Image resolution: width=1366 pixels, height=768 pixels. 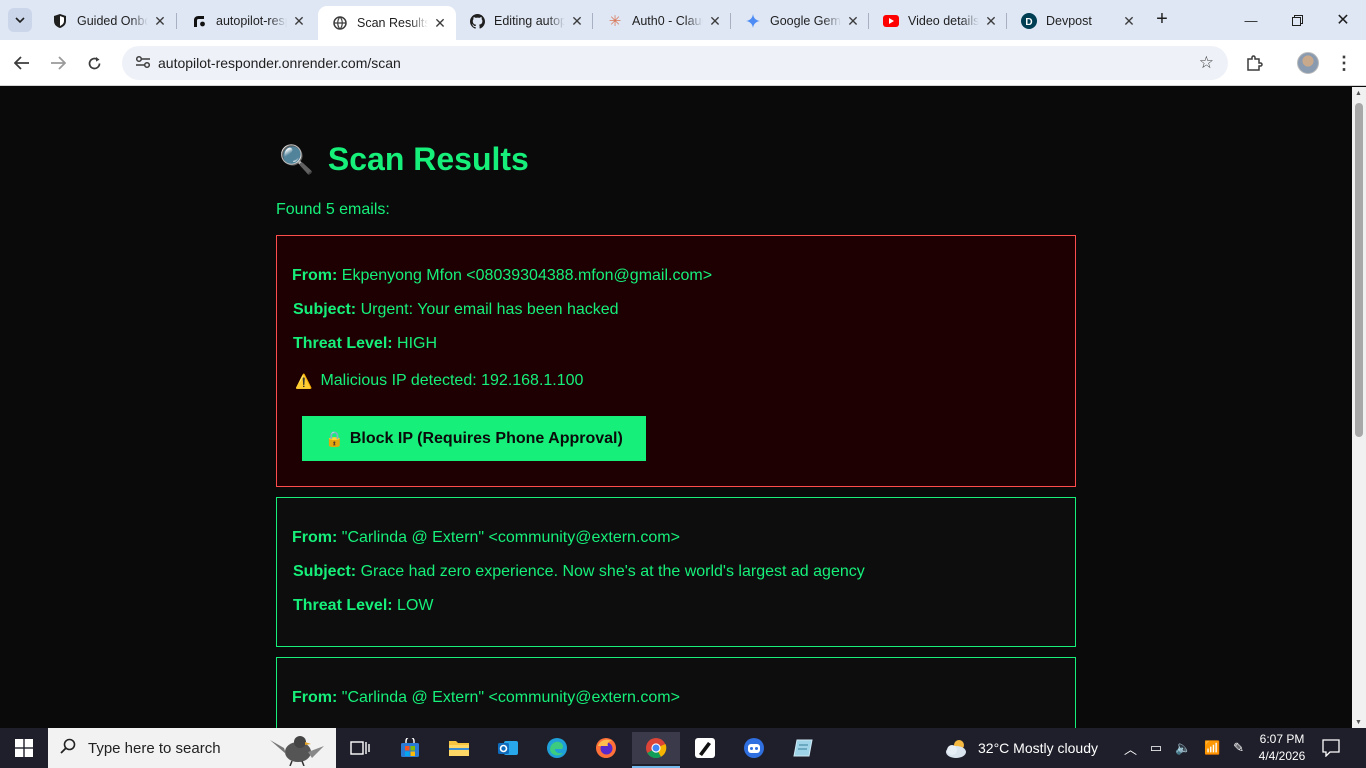 I want to click on tab-title: Scan Results, so click(x=392, y=23).